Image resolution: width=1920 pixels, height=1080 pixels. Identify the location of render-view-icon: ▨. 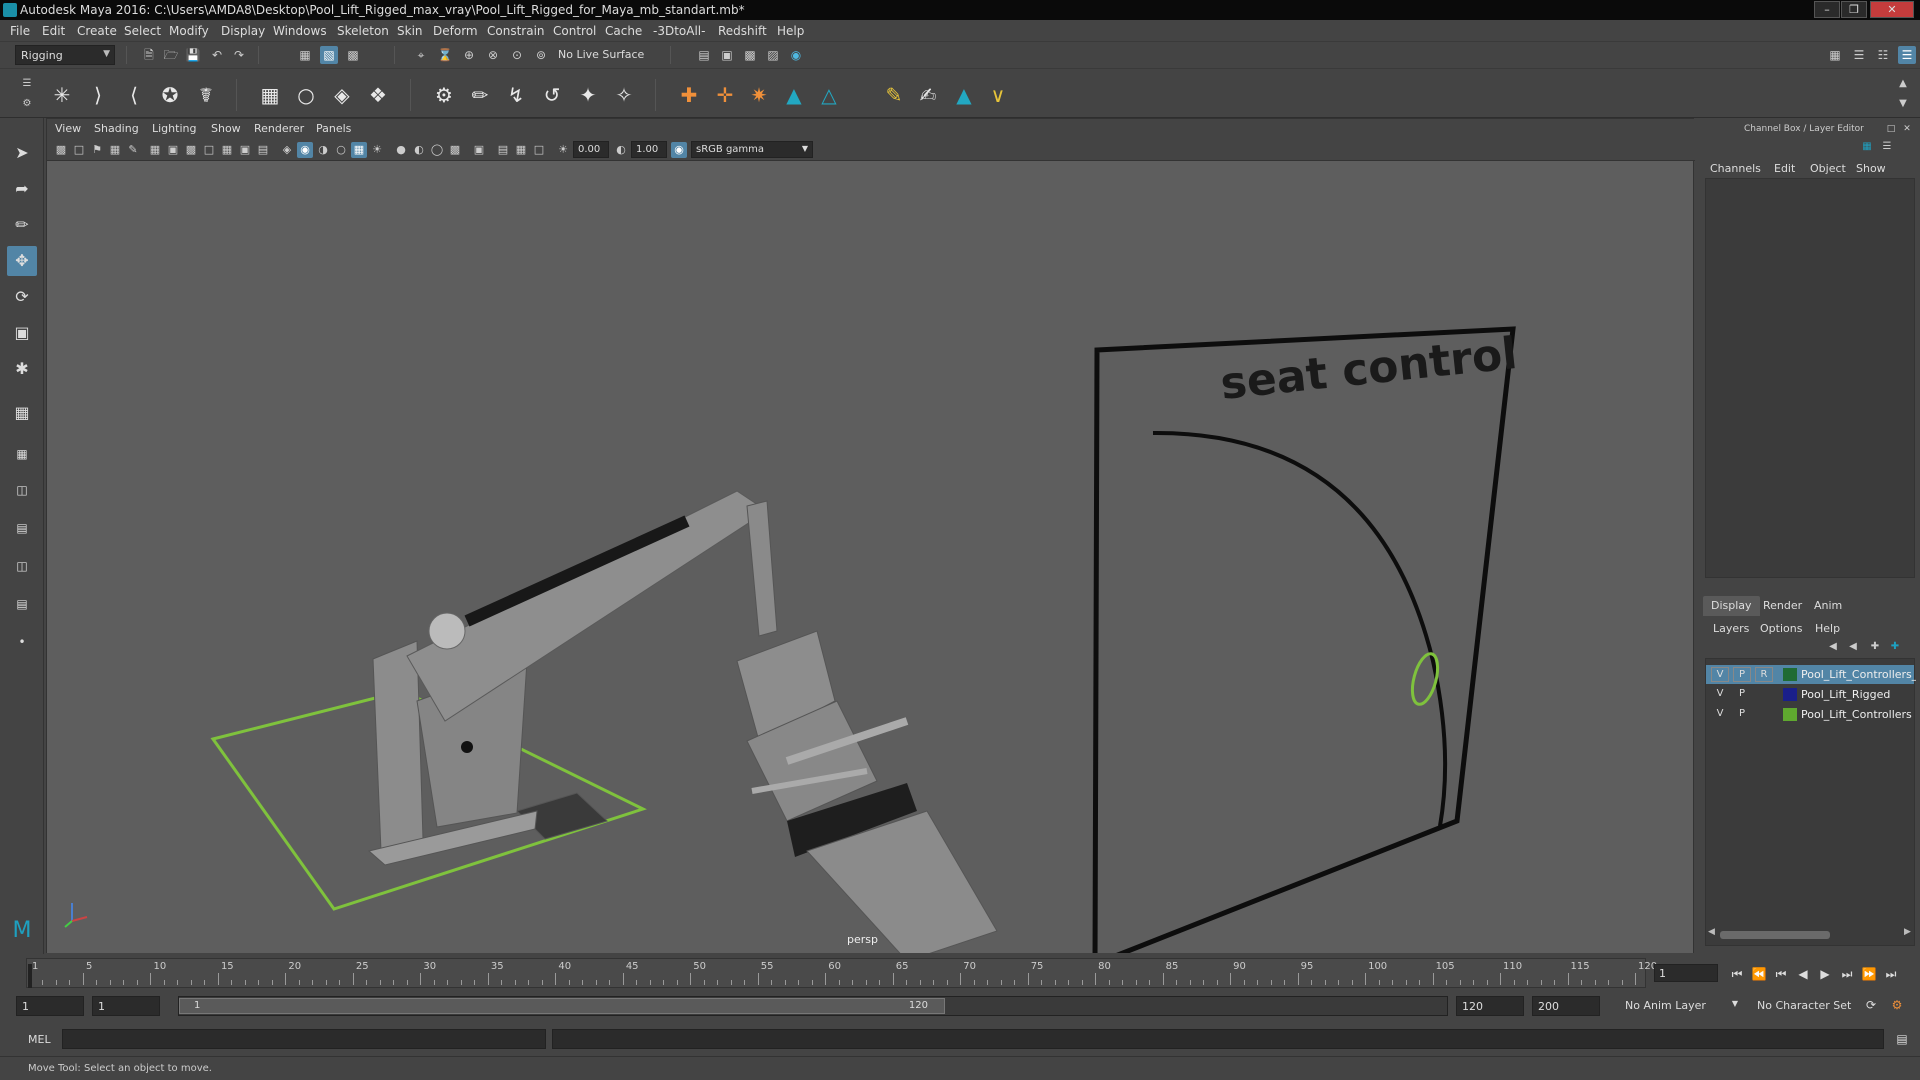
(773, 55).